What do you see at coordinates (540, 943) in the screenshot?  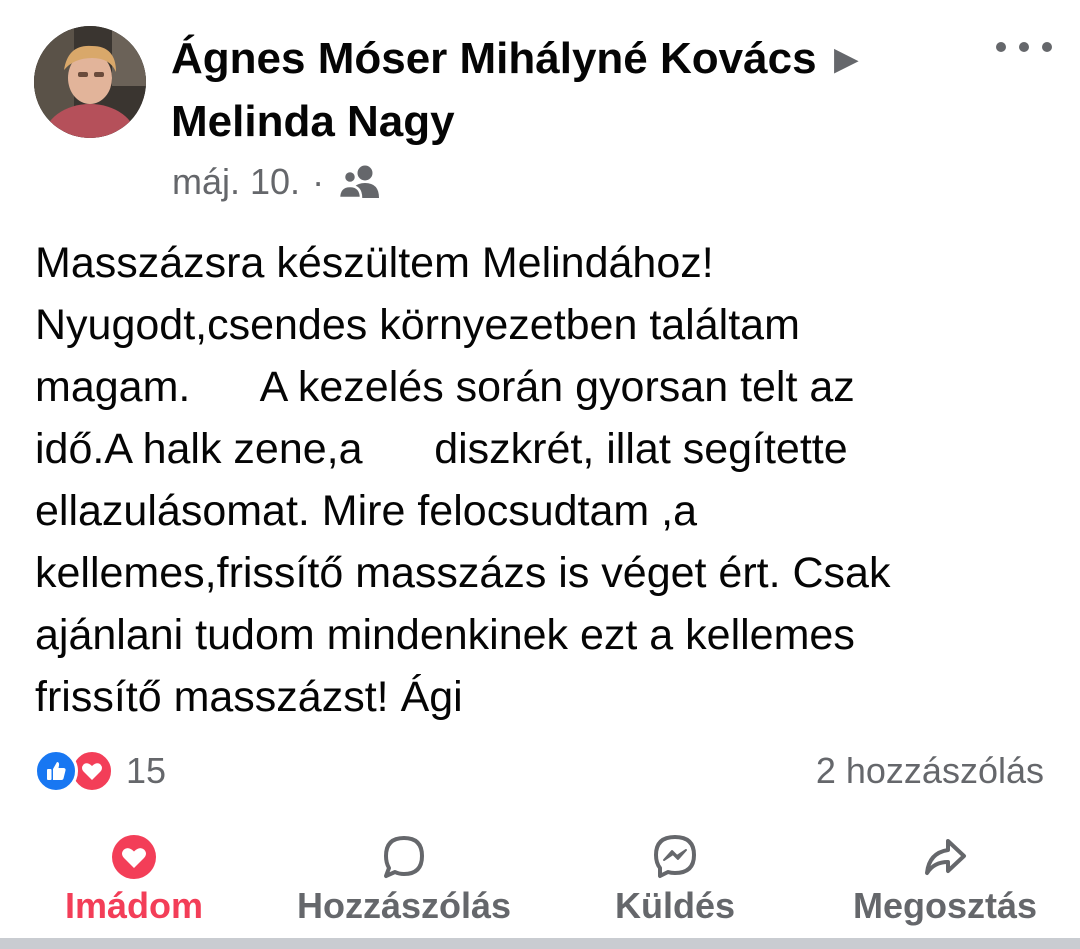 I see `feed-divider` at bounding box center [540, 943].